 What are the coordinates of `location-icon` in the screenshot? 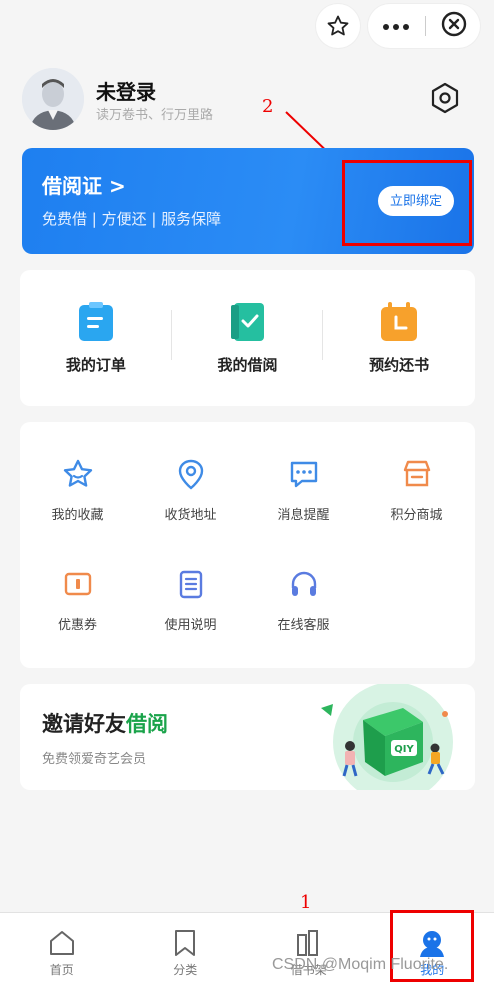 It's located at (190, 474).